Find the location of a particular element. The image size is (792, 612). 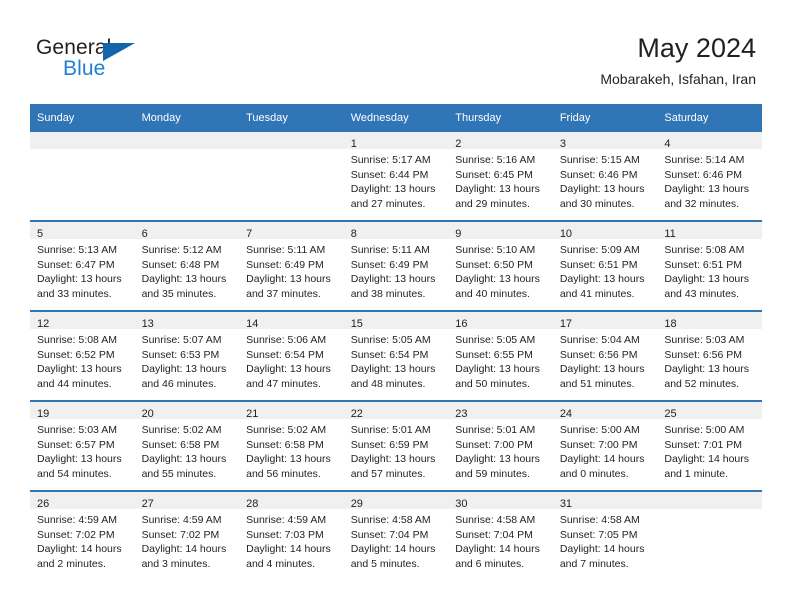

day-number-band: 17 is located at coordinates (605, 321).